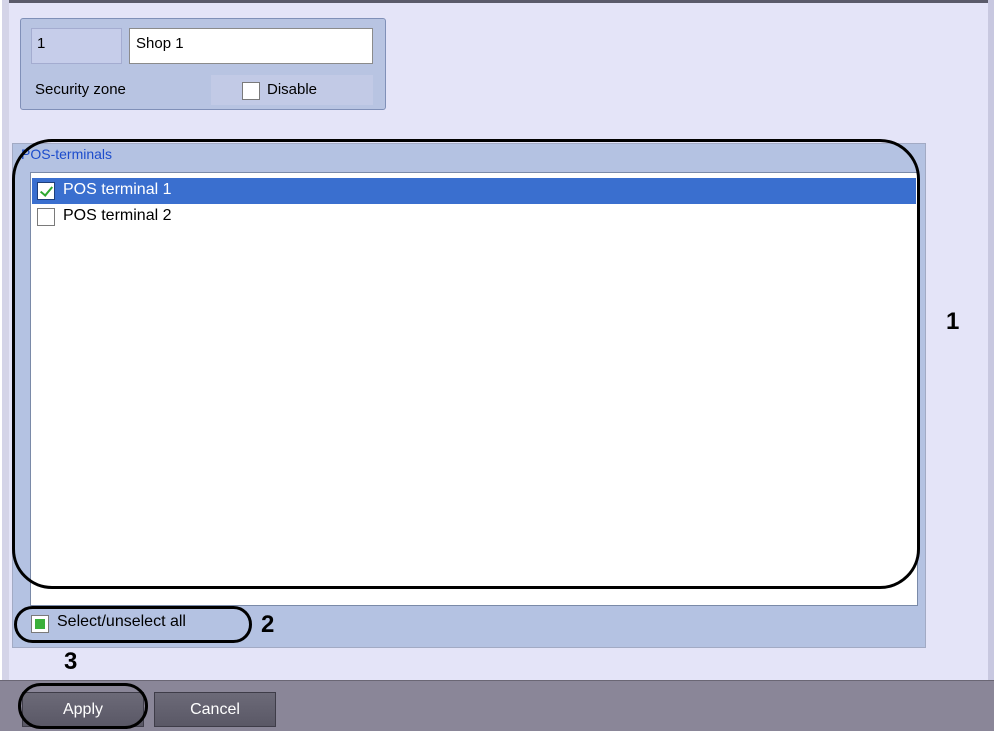 This screenshot has height=731, width=994. I want to click on disable-checkbox, so click(251, 91).